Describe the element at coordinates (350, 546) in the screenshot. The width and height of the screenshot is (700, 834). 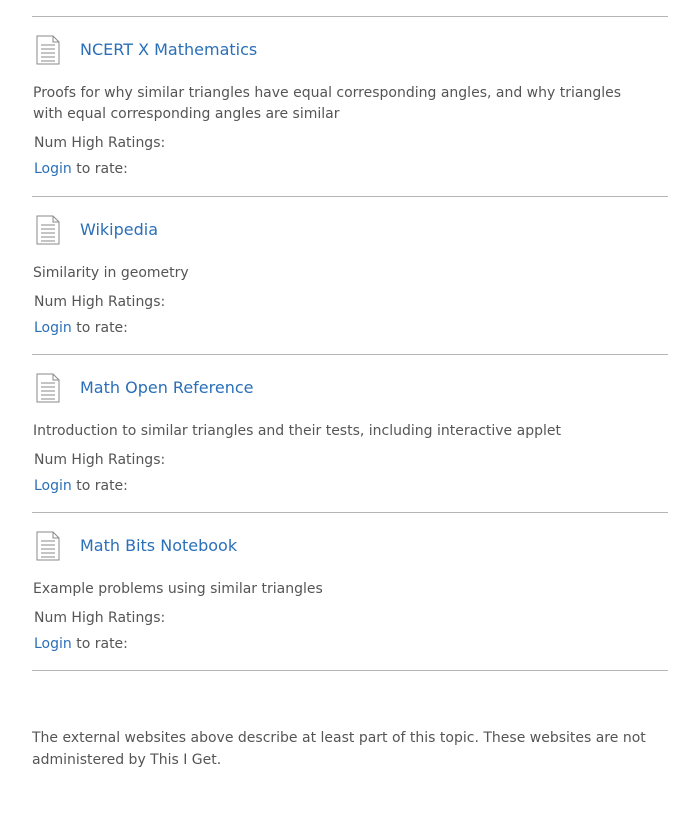
I see `resource-title-row: Math Bits Notebook` at that location.